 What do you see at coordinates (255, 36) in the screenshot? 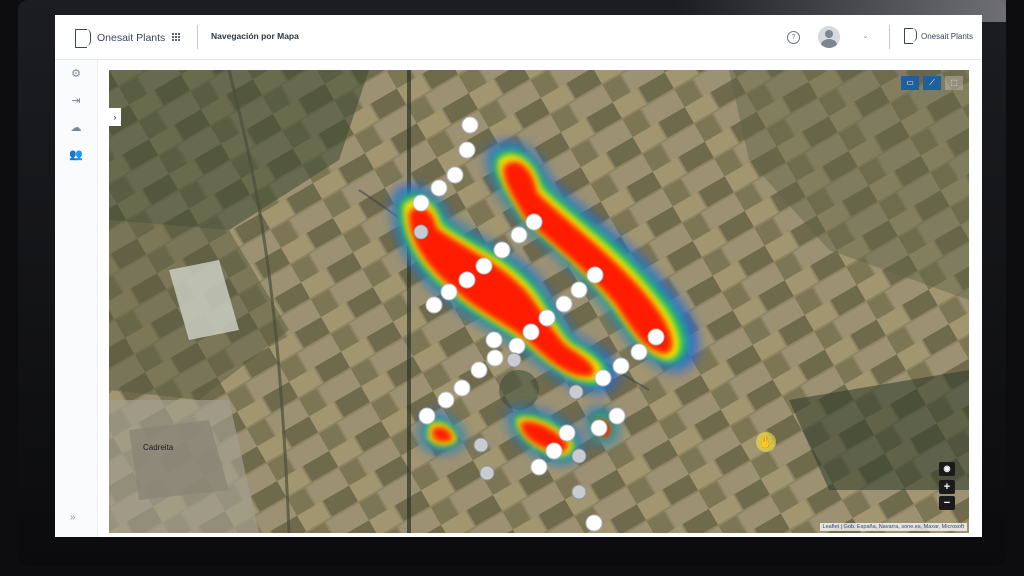
I see `page-title: Navegación por Mapa` at bounding box center [255, 36].